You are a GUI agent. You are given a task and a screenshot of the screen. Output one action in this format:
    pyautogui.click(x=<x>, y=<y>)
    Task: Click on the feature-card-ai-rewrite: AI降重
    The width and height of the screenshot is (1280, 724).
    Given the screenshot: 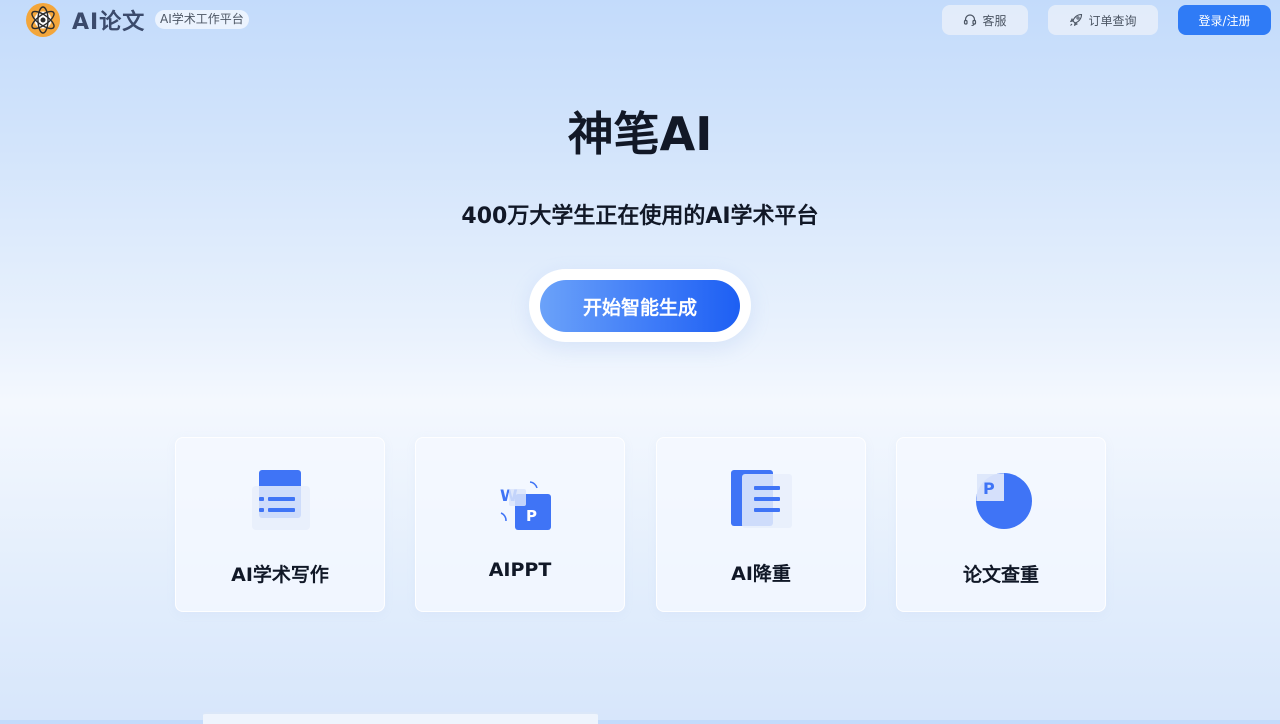 What is the action you would take?
    pyautogui.click(x=761, y=524)
    